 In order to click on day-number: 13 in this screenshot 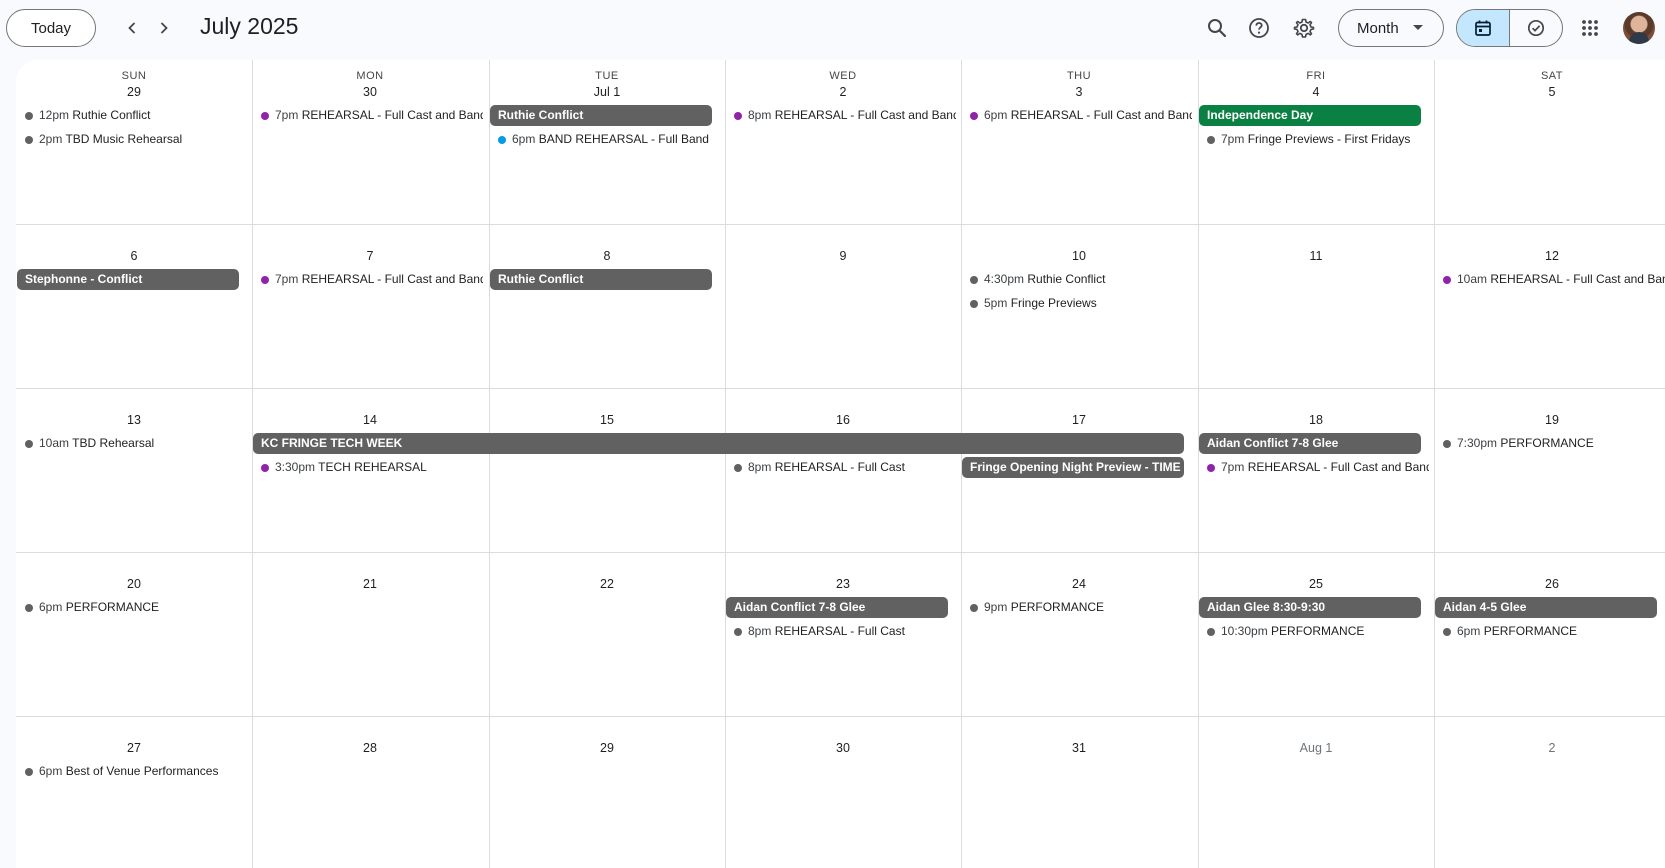, I will do `click(134, 420)`.